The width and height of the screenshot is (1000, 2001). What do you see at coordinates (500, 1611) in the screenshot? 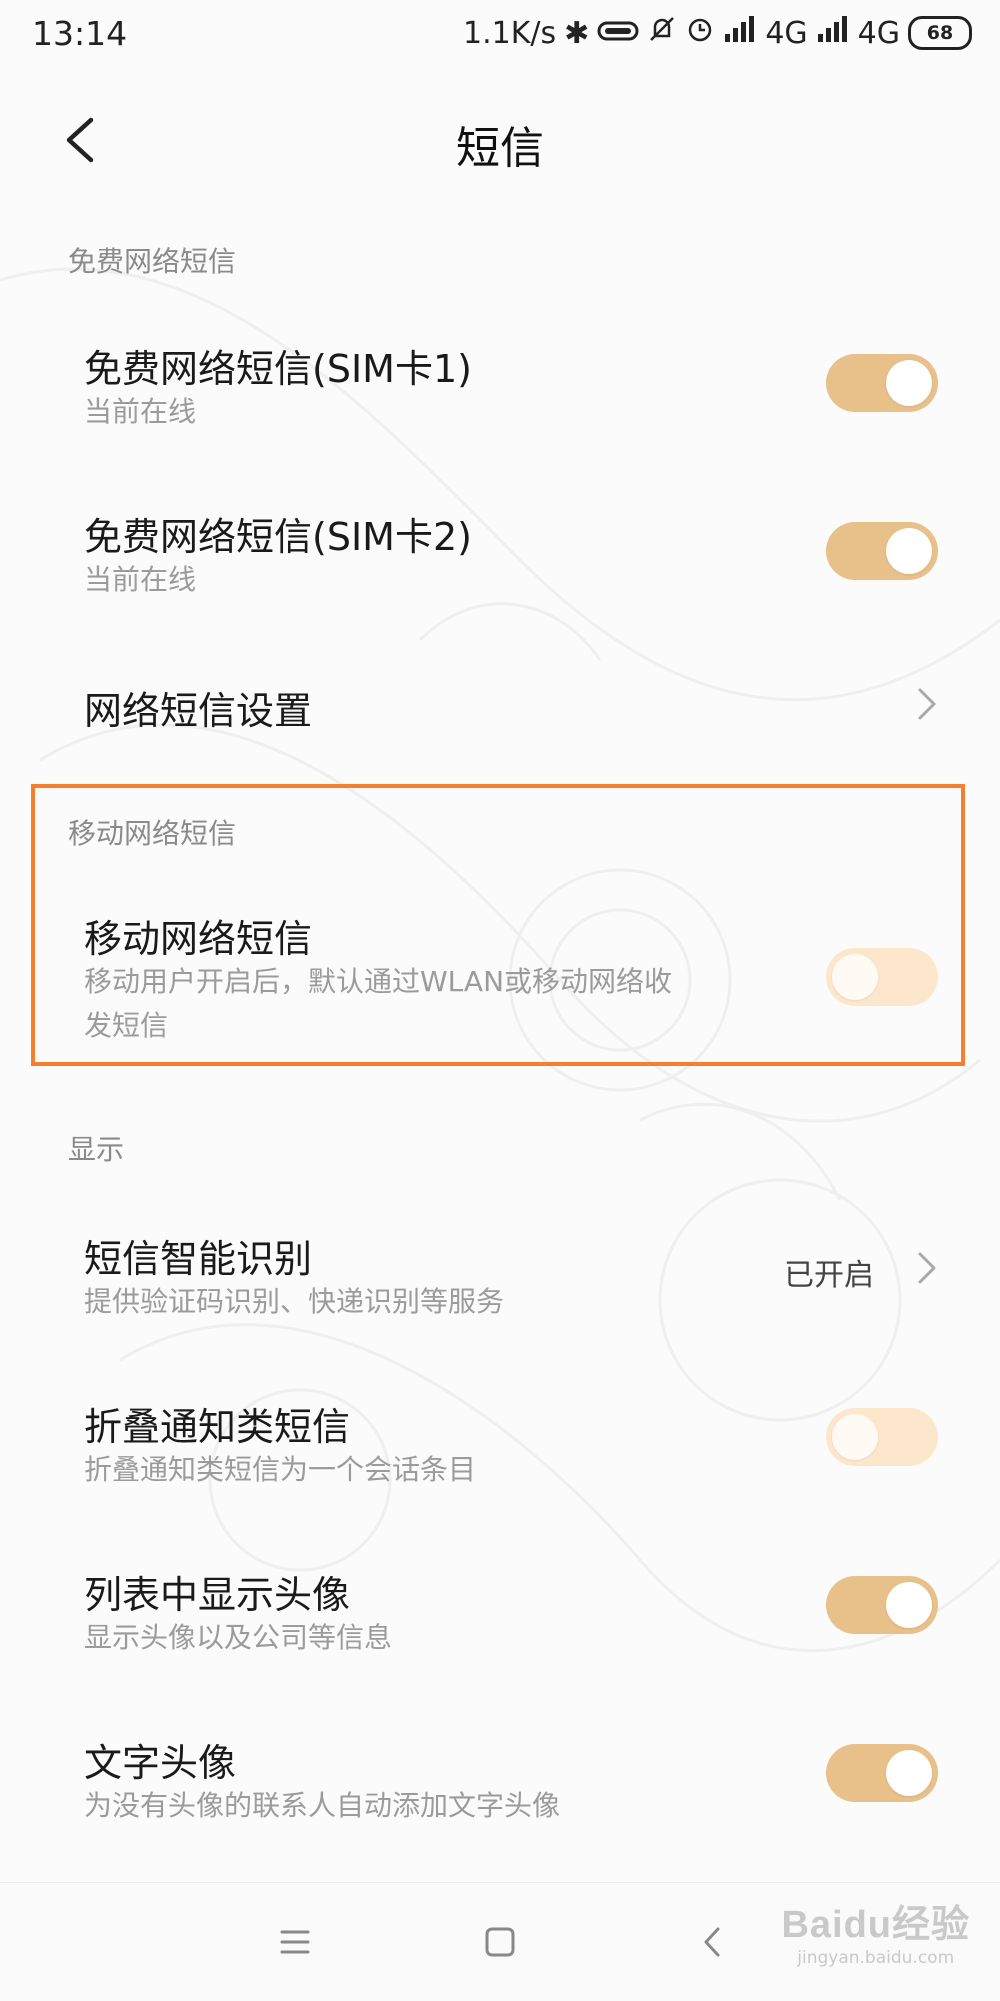
I see `setting-show-avatar: 列表中显示头像 显示头像以及公司等信息` at bounding box center [500, 1611].